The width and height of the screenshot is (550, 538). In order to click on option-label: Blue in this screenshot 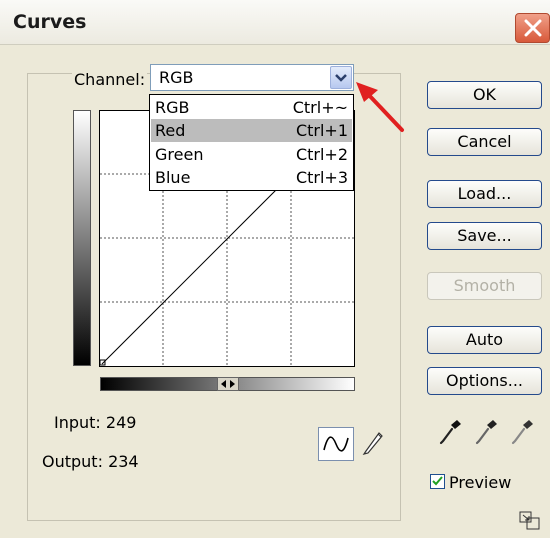, I will do `click(173, 177)`.